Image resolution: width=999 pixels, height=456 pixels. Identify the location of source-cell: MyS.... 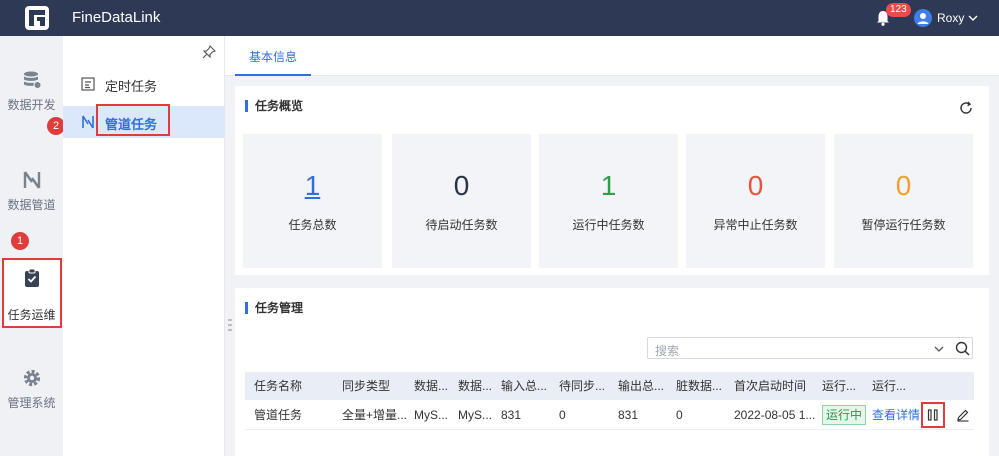
(431, 415).